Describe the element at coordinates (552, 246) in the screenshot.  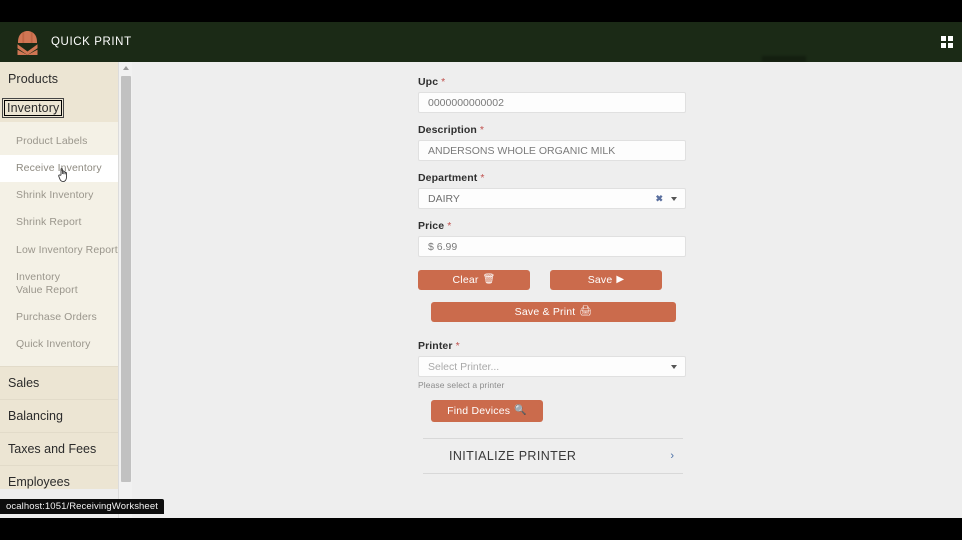
I see `price-input: $ 6.99` at that location.